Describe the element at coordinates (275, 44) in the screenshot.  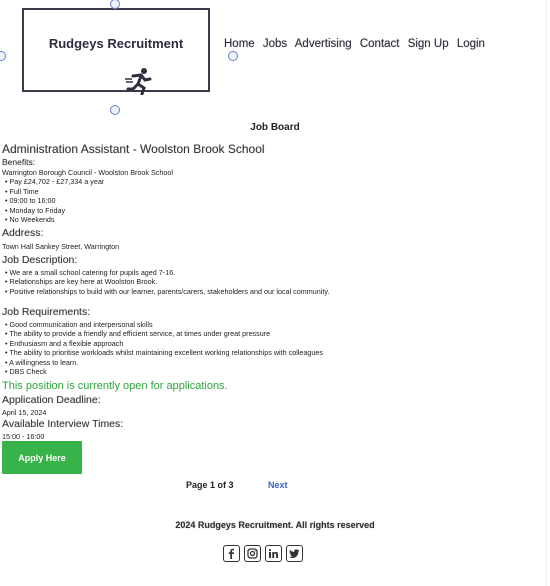
I see `nav-jobs: Jobs` at that location.